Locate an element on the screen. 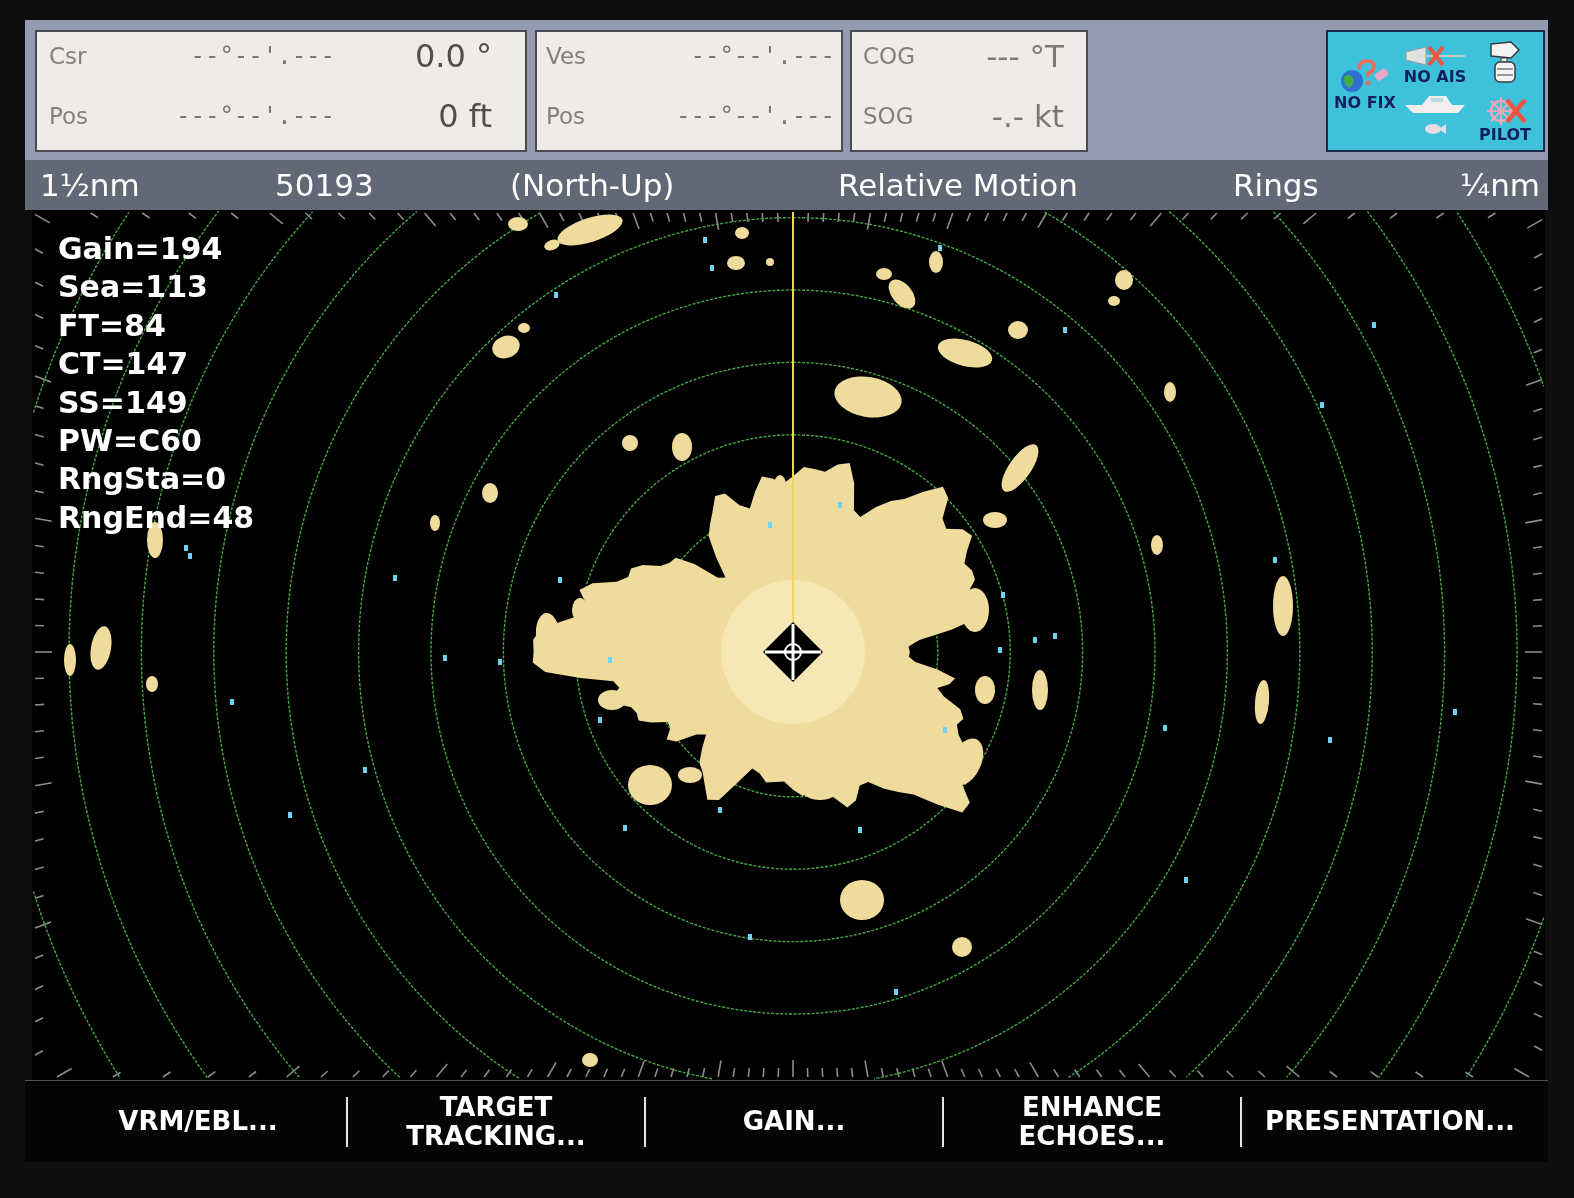 The image size is (1574, 1198). value-readout: 0.0 ° is located at coordinates (453, 56).